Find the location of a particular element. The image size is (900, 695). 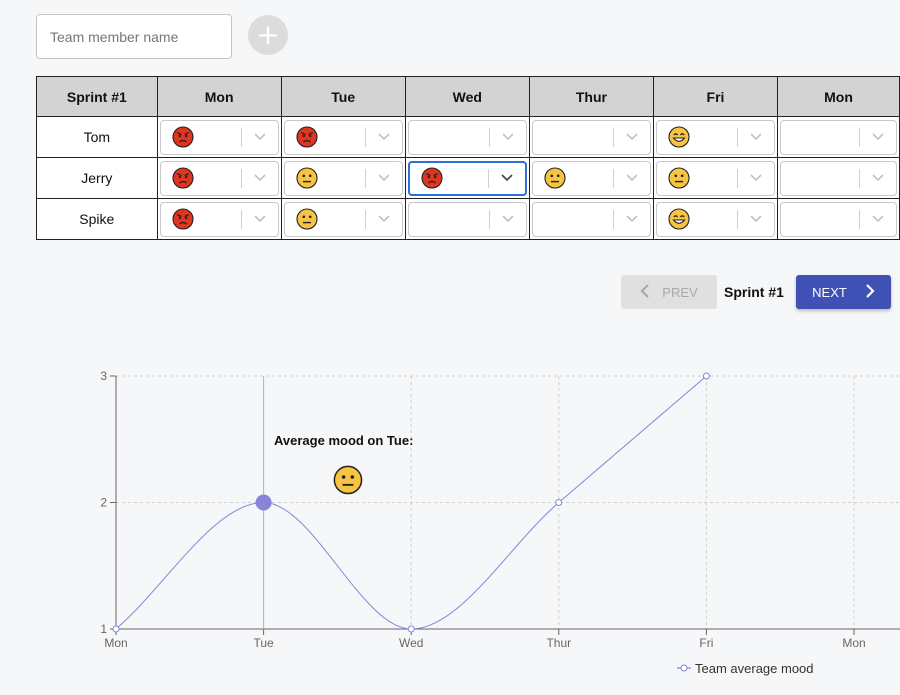

y-tick-label: 3 is located at coordinates (103, 376).